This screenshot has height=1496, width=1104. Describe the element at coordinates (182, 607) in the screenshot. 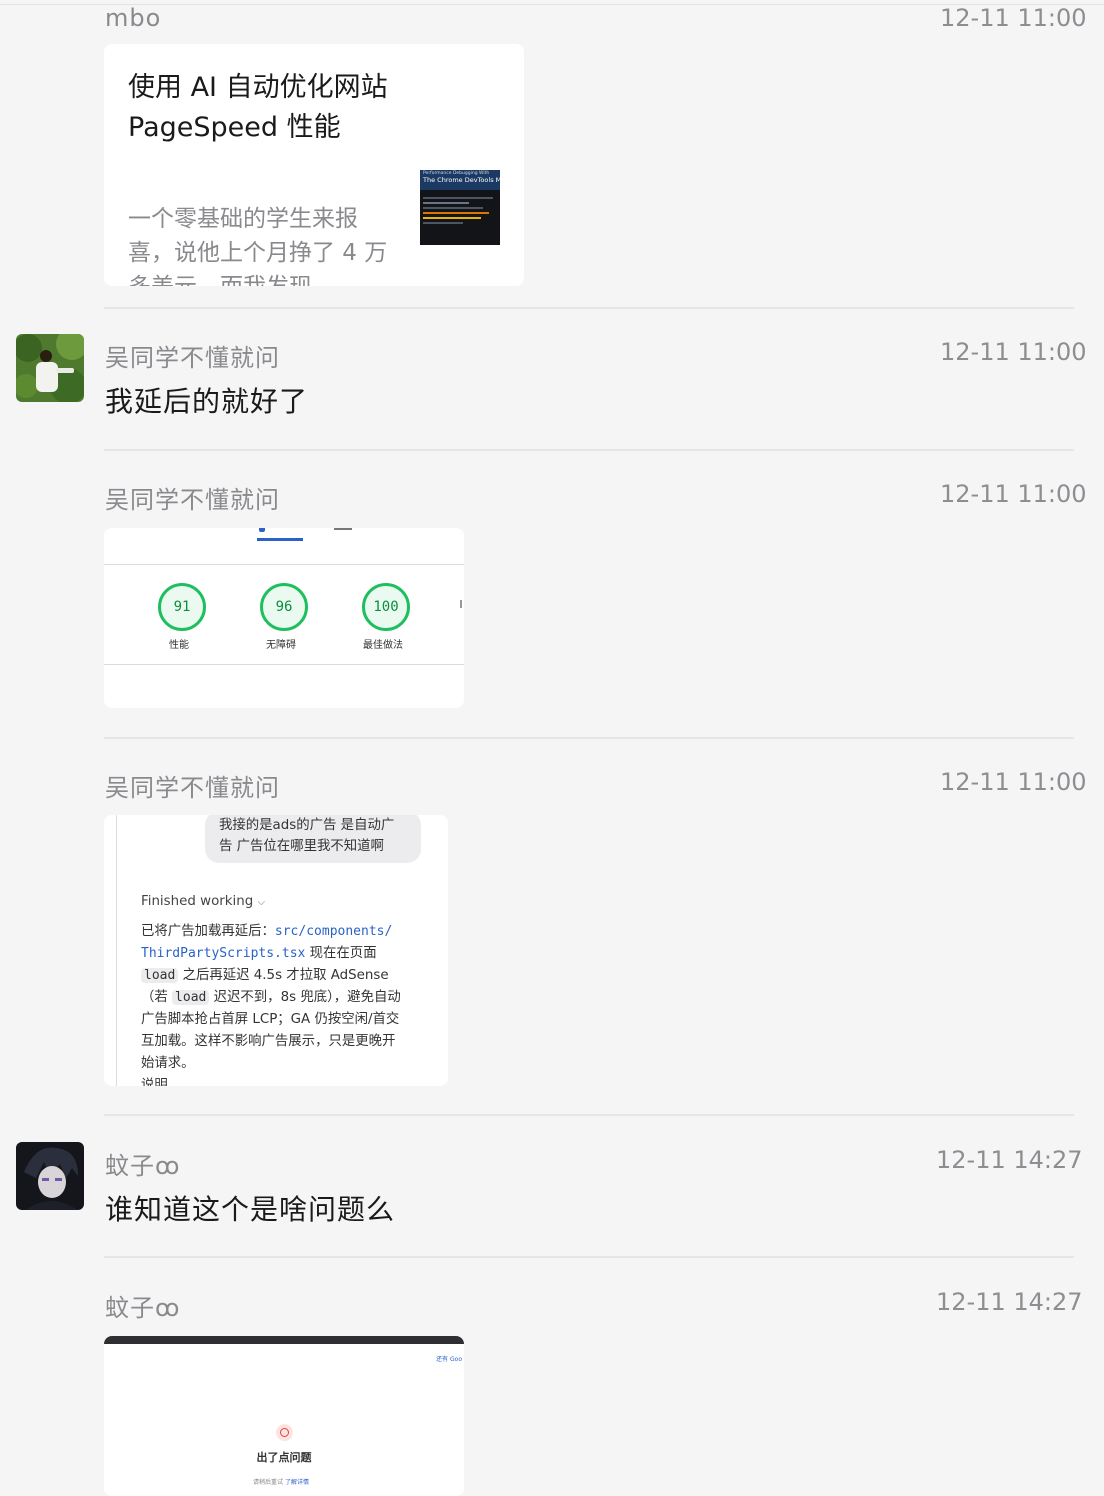

I see `score-performance: 91` at that location.